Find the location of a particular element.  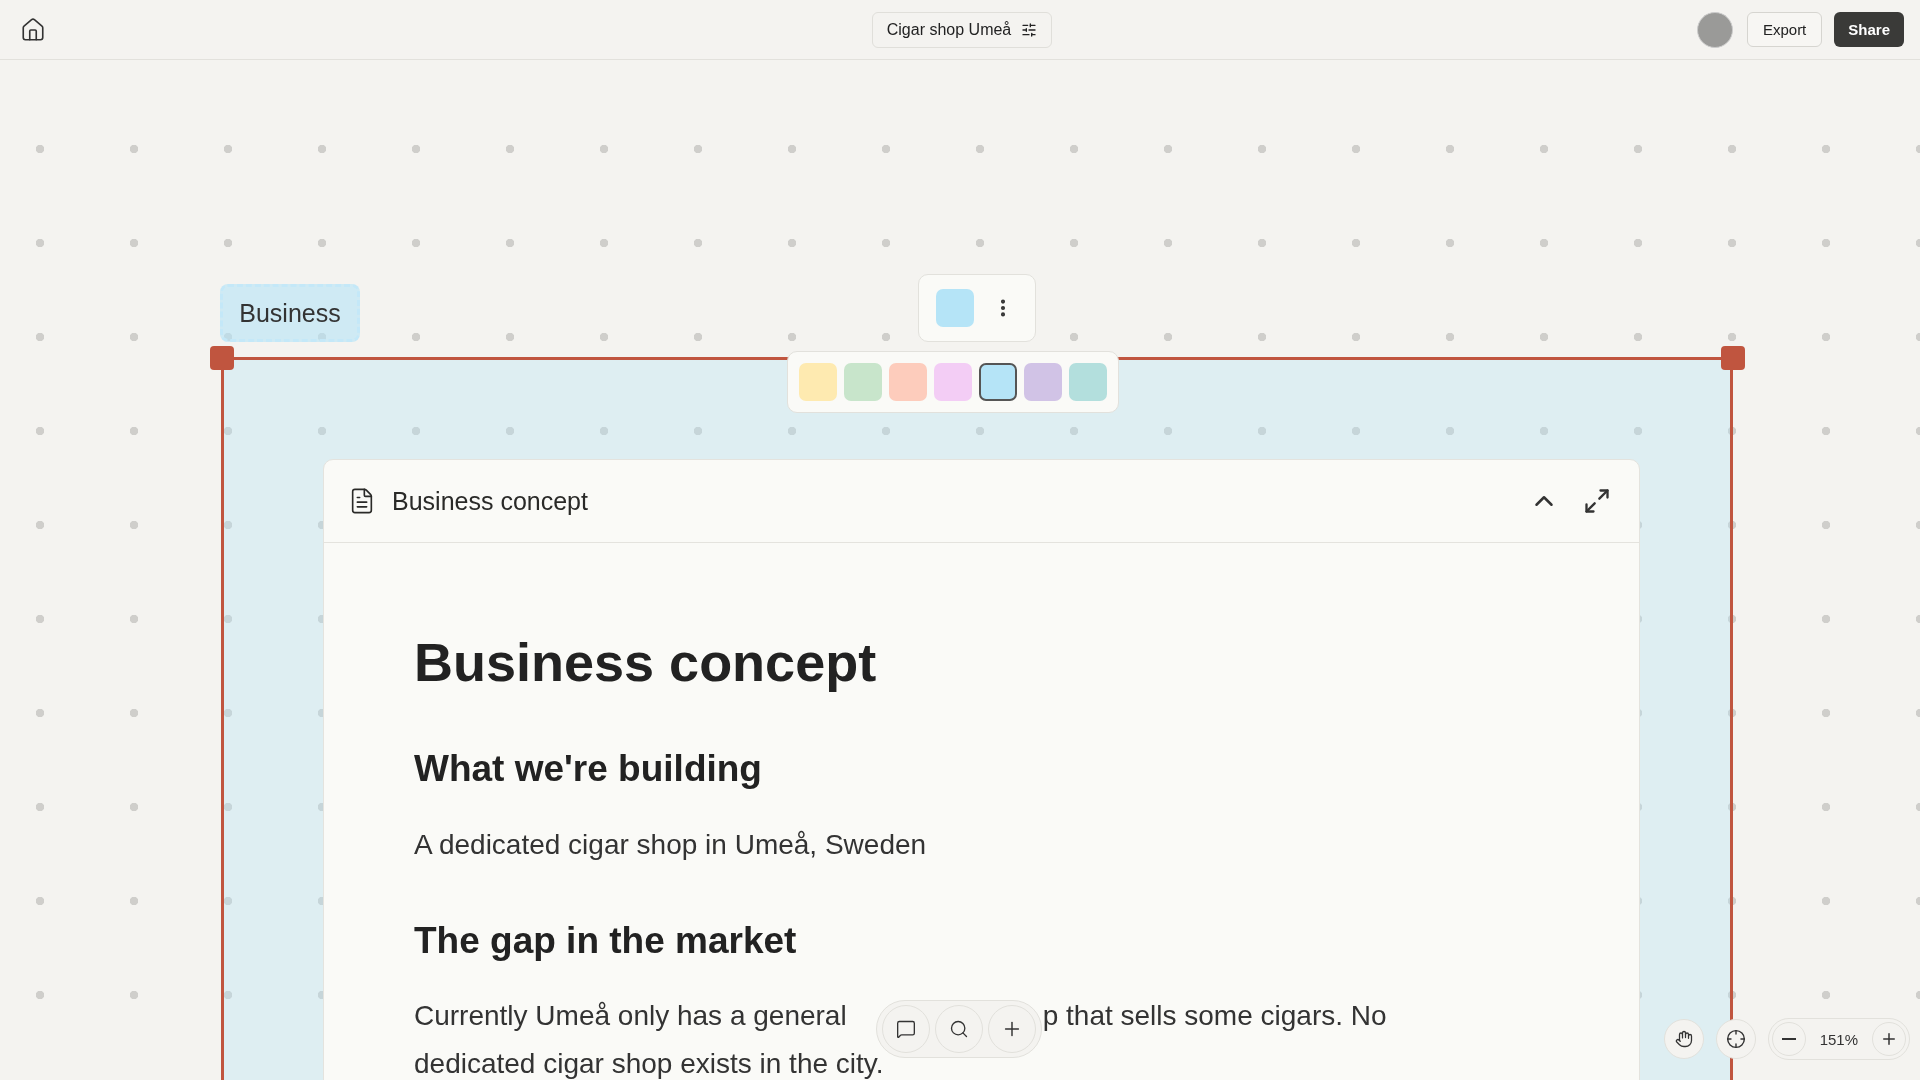

comment-button is located at coordinates (906, 1029).